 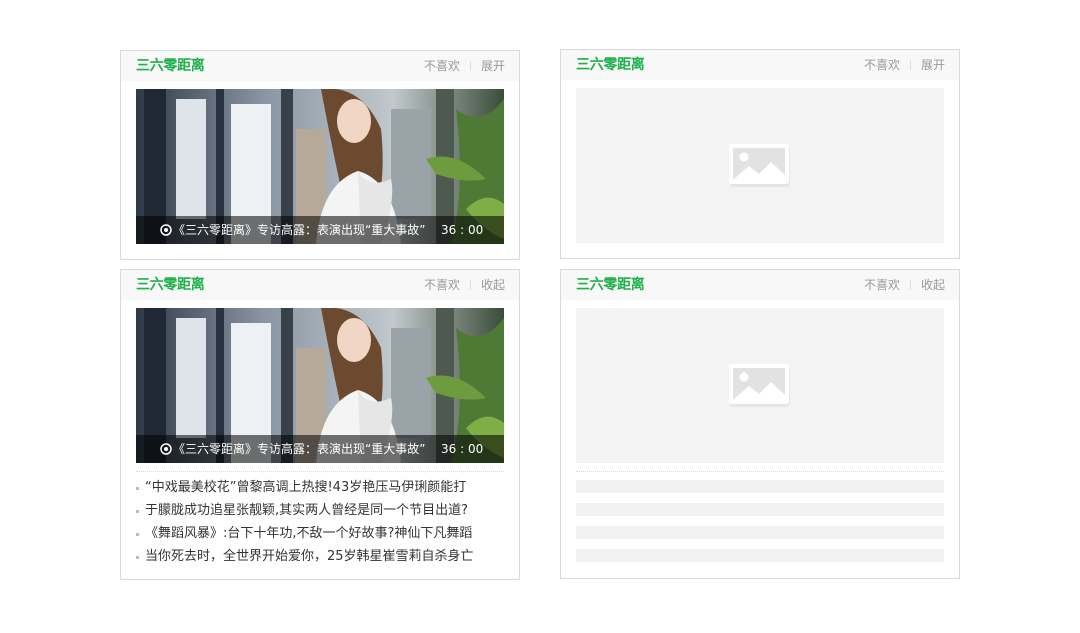 What do you see at coordinates (305, 487) in the screenshot?
I see `news-link: “中戏最美校花”曾黎高调上热搜!43岁艳压马伊琍颜能打` at bounding box center [305, 487].